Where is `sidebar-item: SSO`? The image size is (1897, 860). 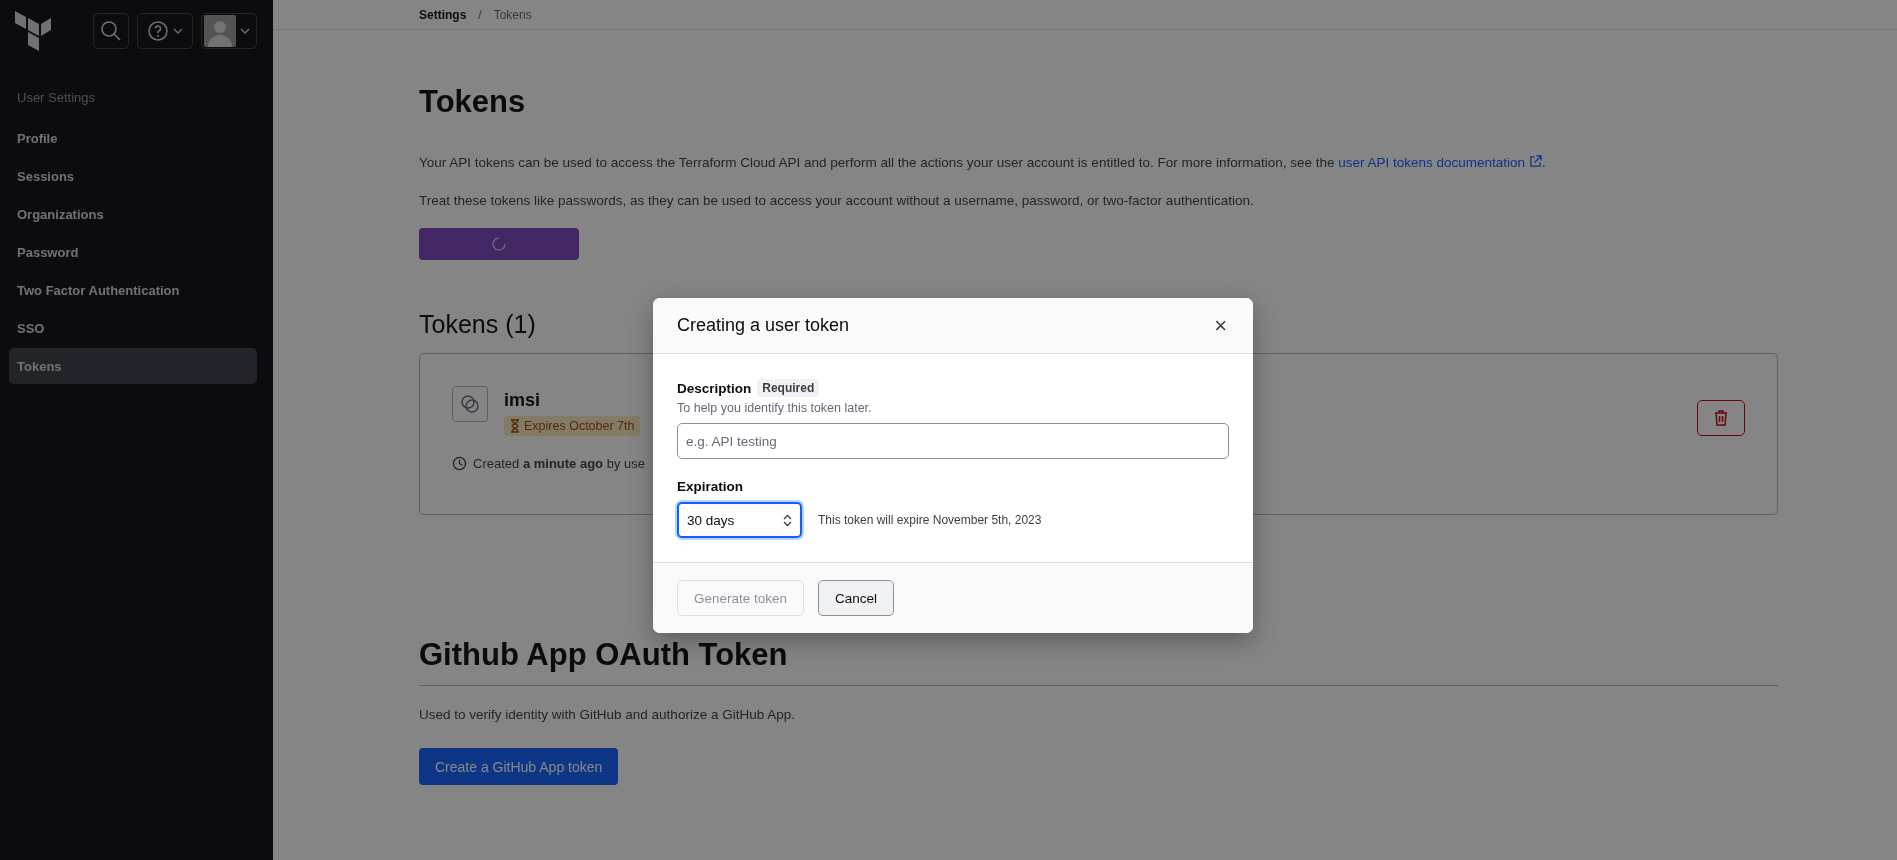
sidebar-item: SSO is located at coordinates (133, 328).